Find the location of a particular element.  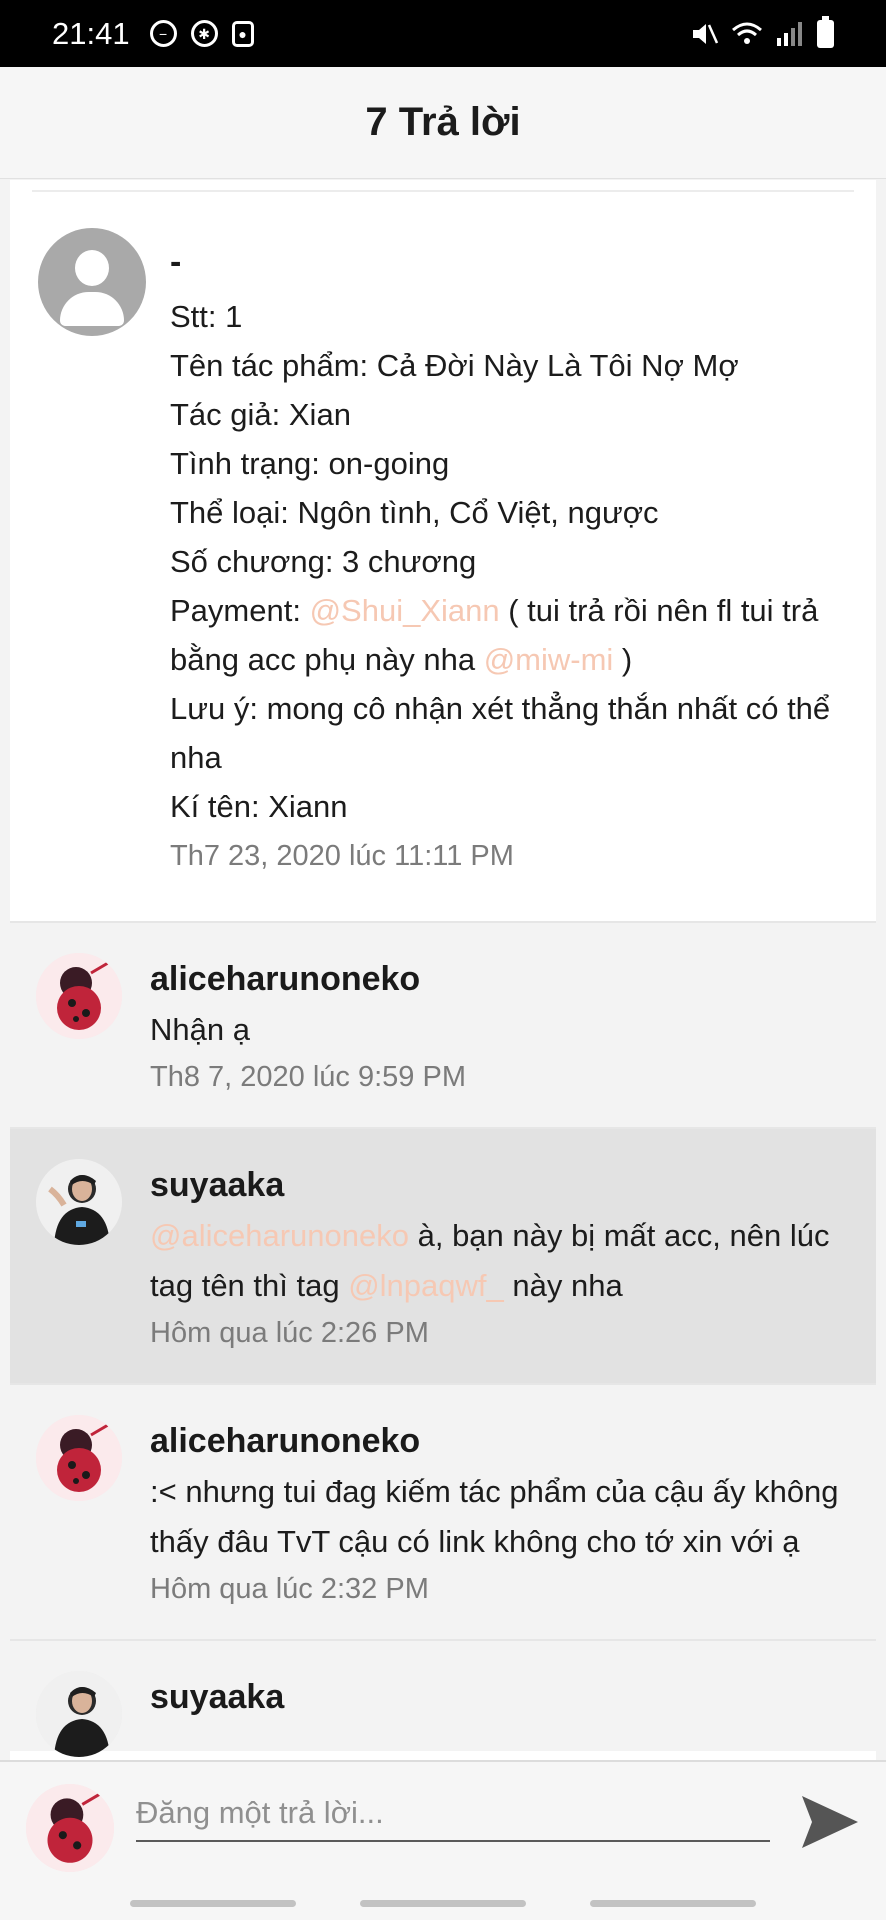

status-time: 21:41 is located at coordinates (91, 33).